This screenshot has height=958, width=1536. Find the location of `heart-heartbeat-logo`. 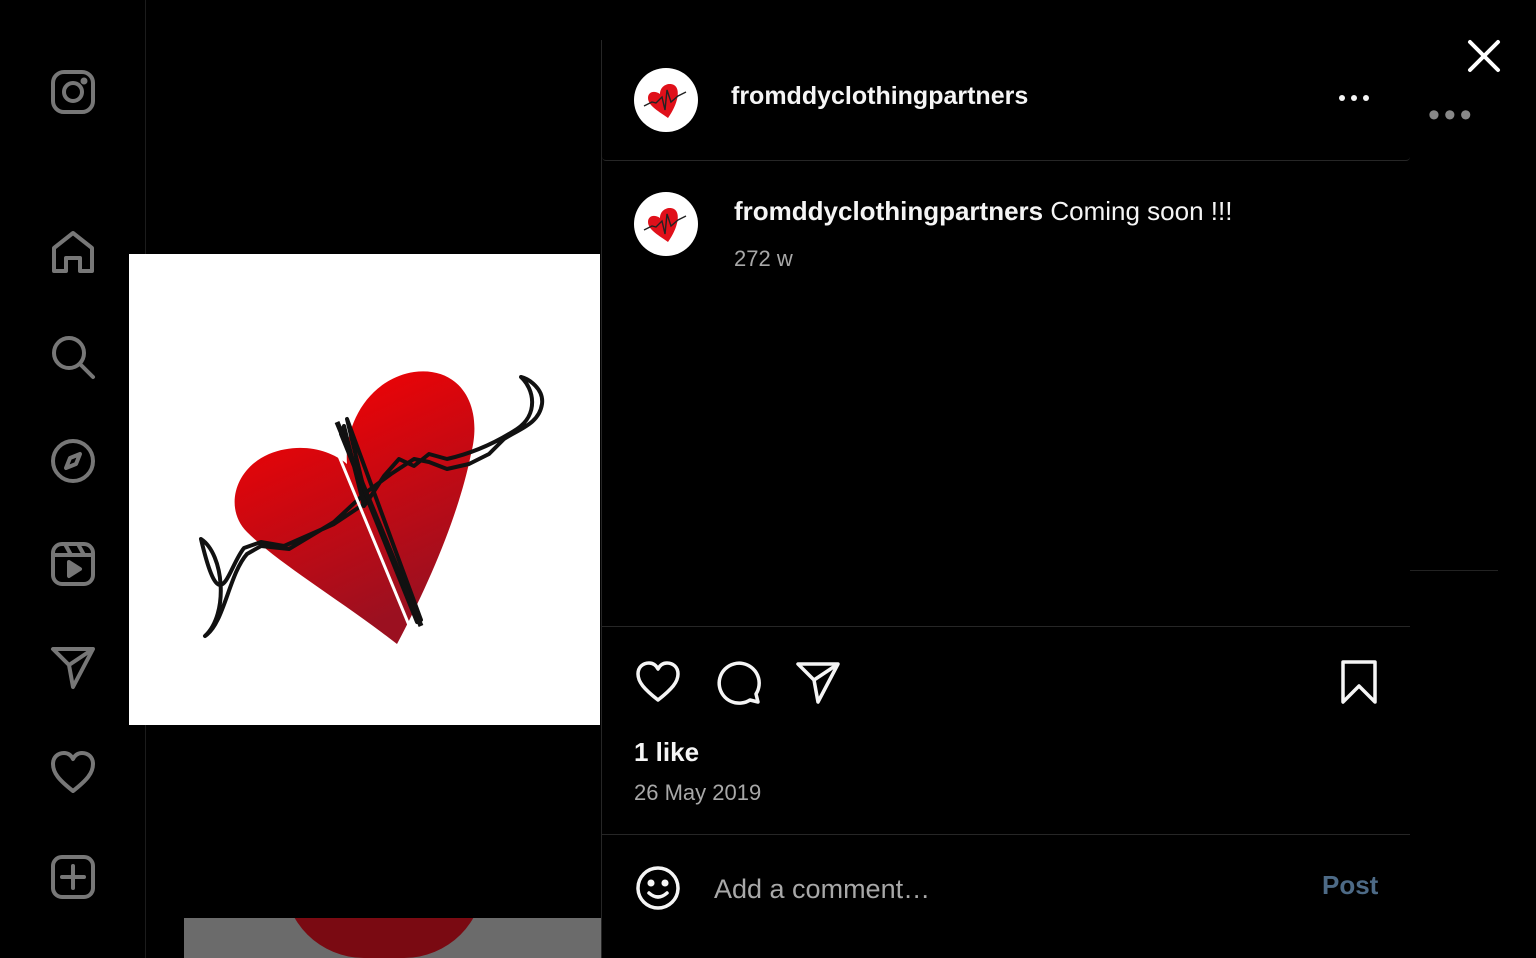

heart-heartbeat-logo is located at coordinates (372, 507).